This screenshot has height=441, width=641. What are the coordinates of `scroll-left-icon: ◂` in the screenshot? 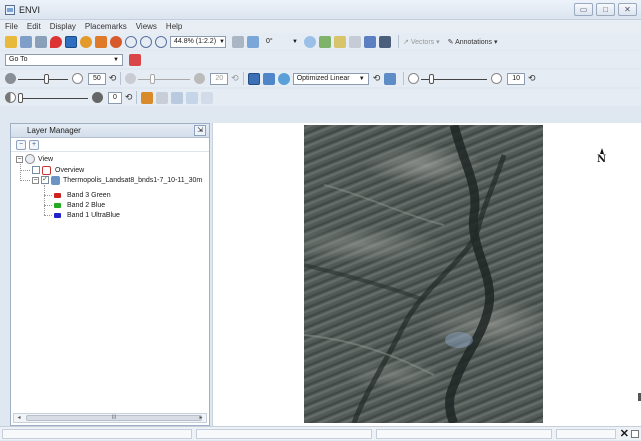 It's located at (19, 418).